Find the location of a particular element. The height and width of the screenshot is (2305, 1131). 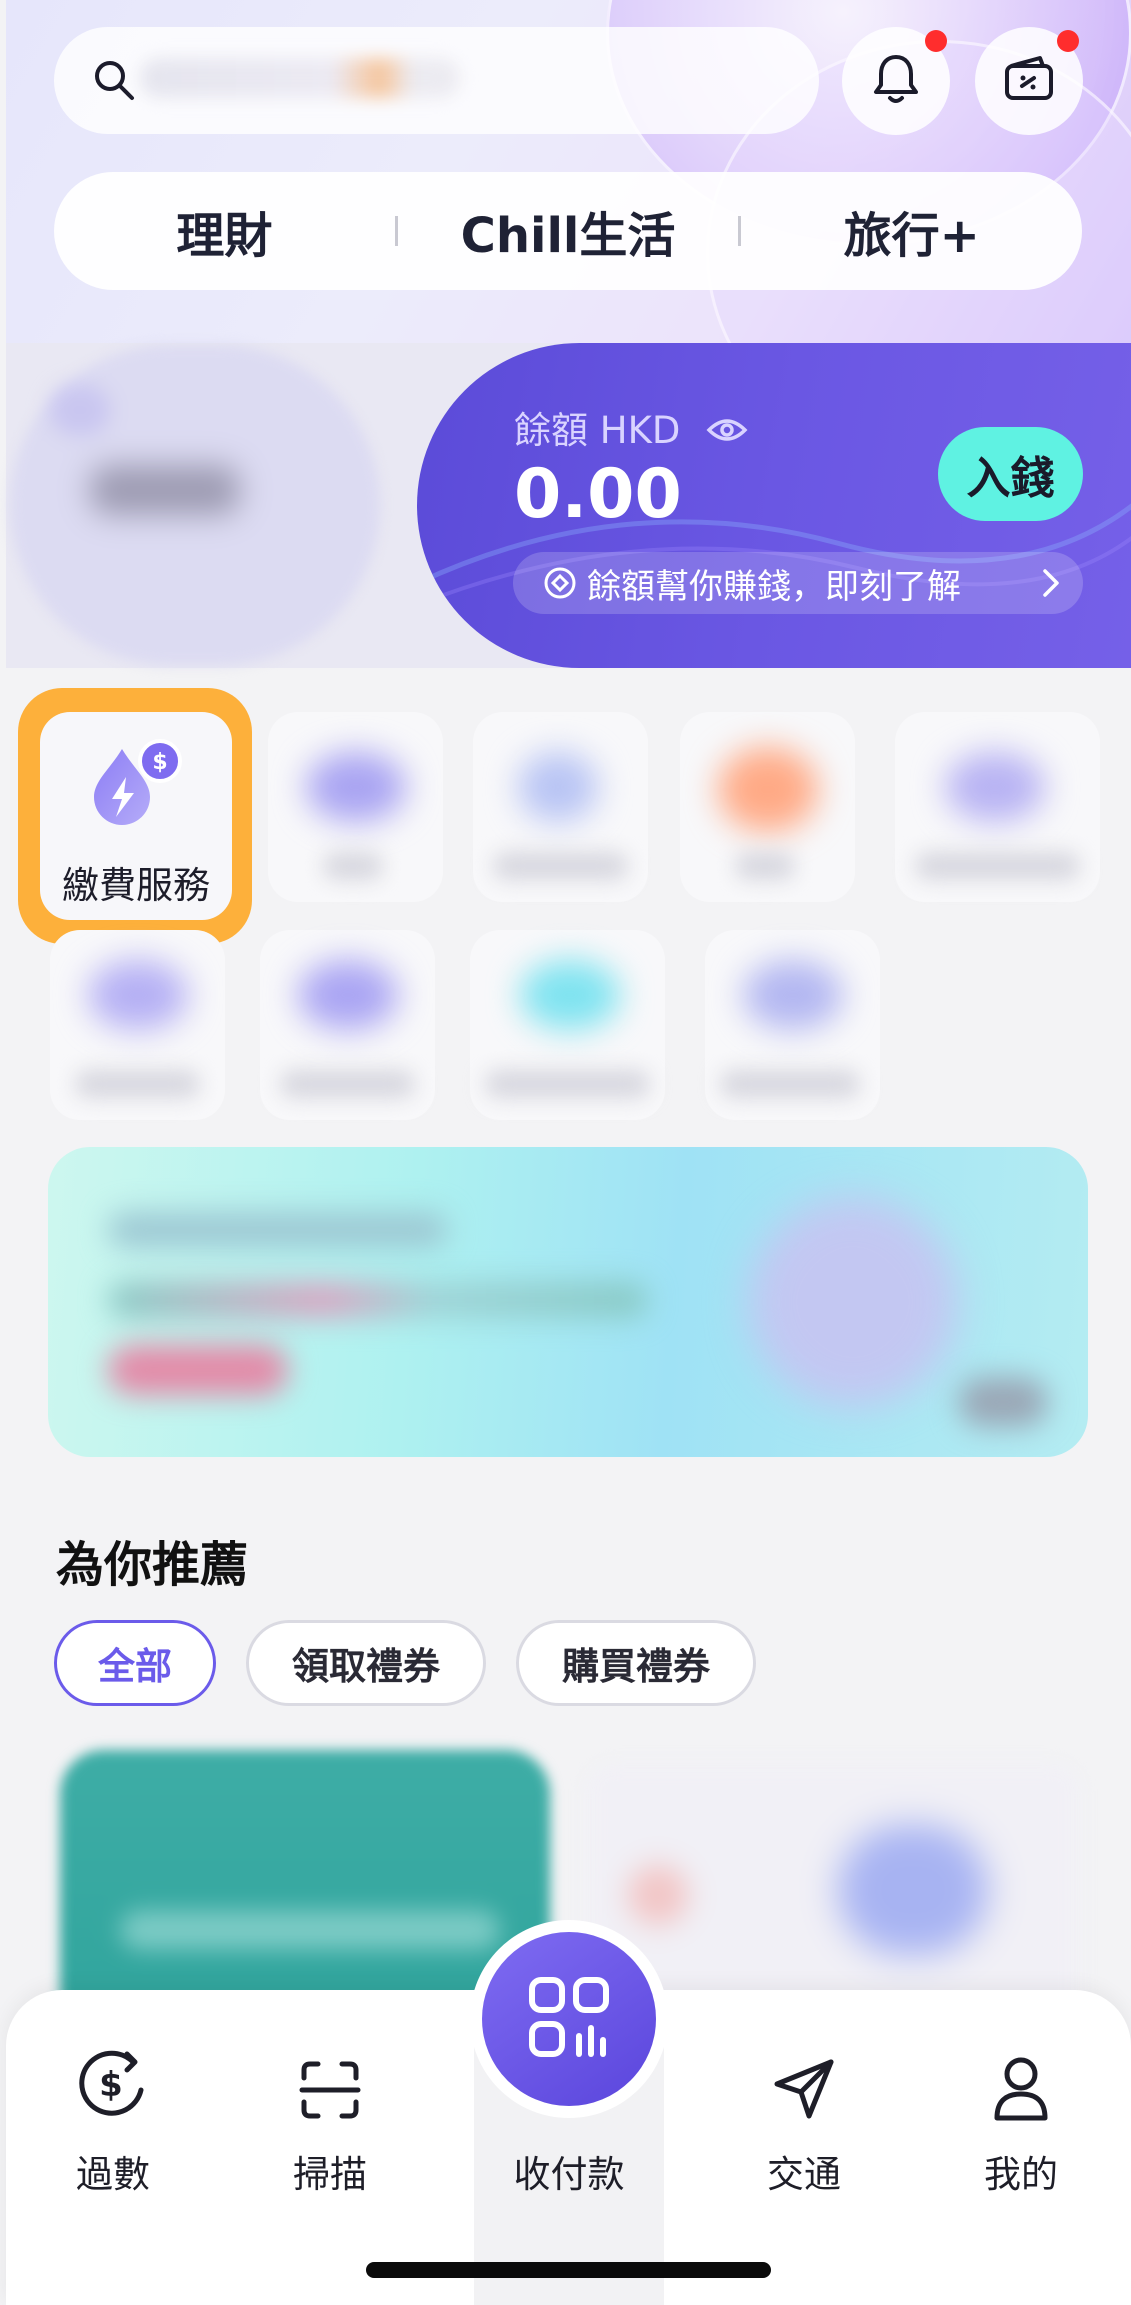

balance-label: 餘額 HKD is located at coordinates (631, 427).